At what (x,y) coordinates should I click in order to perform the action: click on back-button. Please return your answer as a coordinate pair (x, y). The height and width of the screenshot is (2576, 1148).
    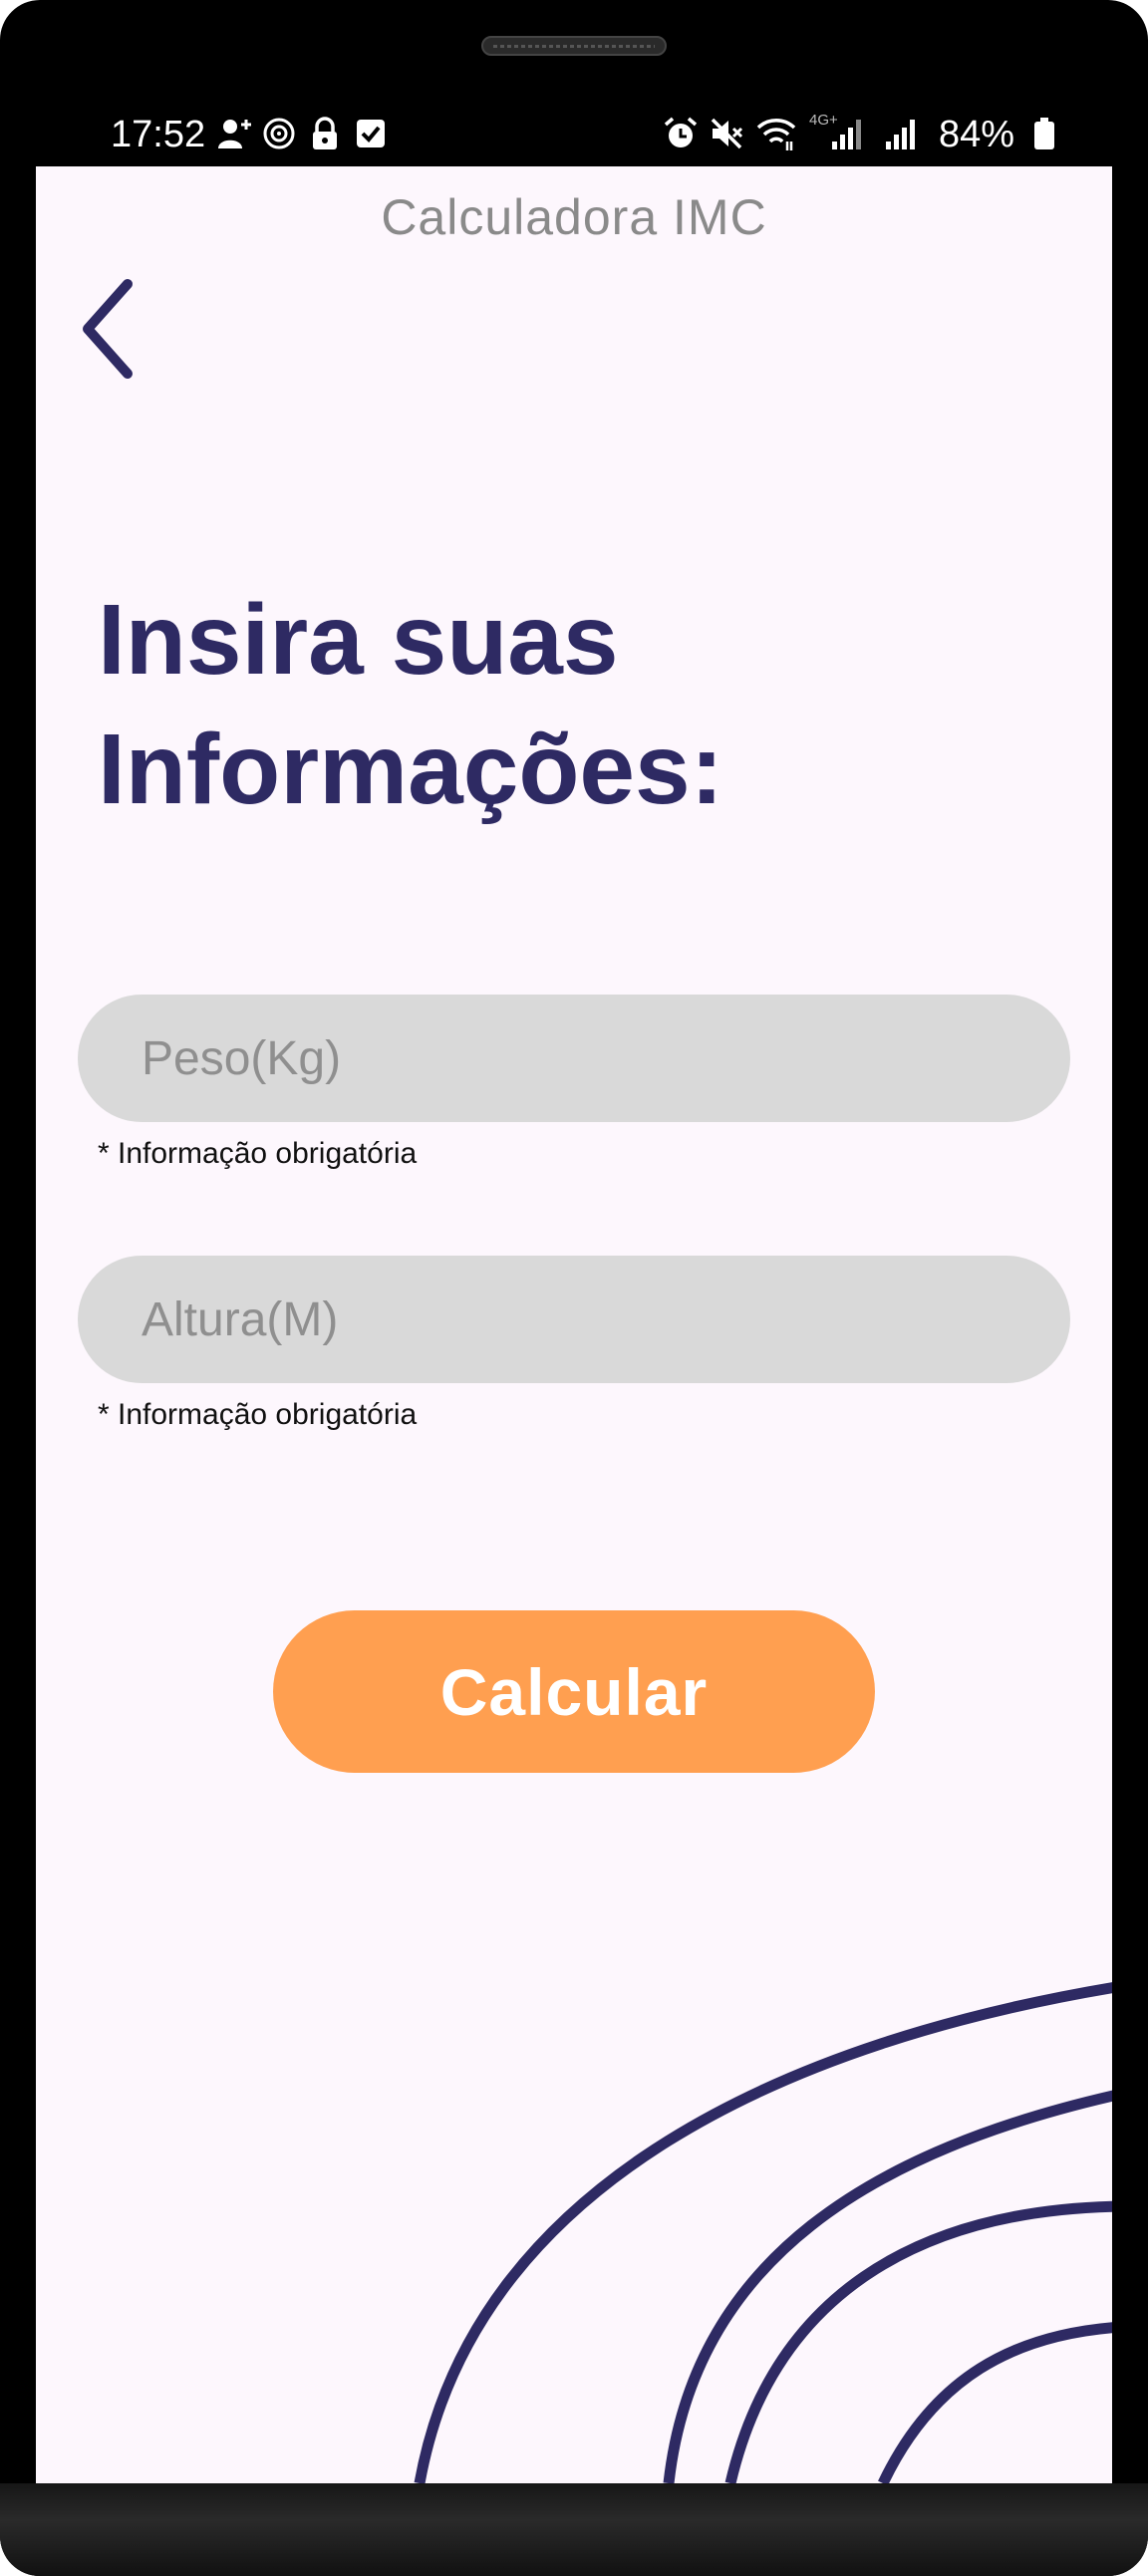
    Looking at the image, I should click on (110, 329).